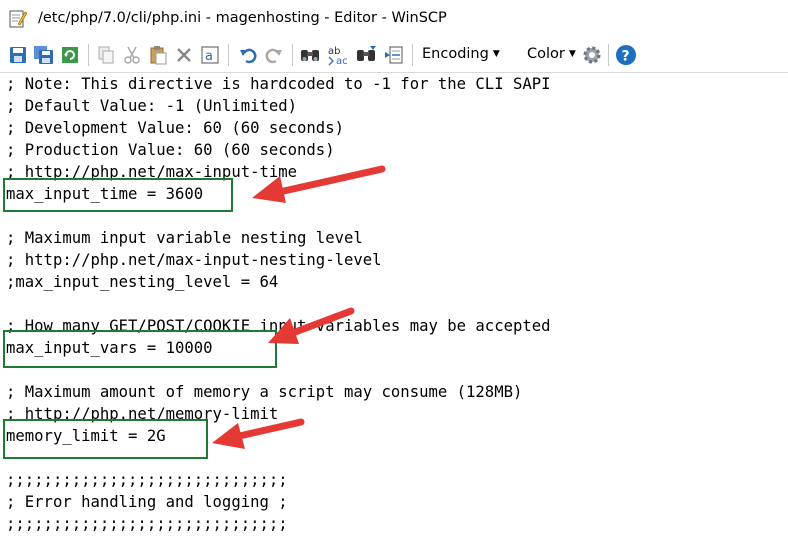 This screenshot has width=788, height=552. I want to click on delete-icon, so click(184, 55).